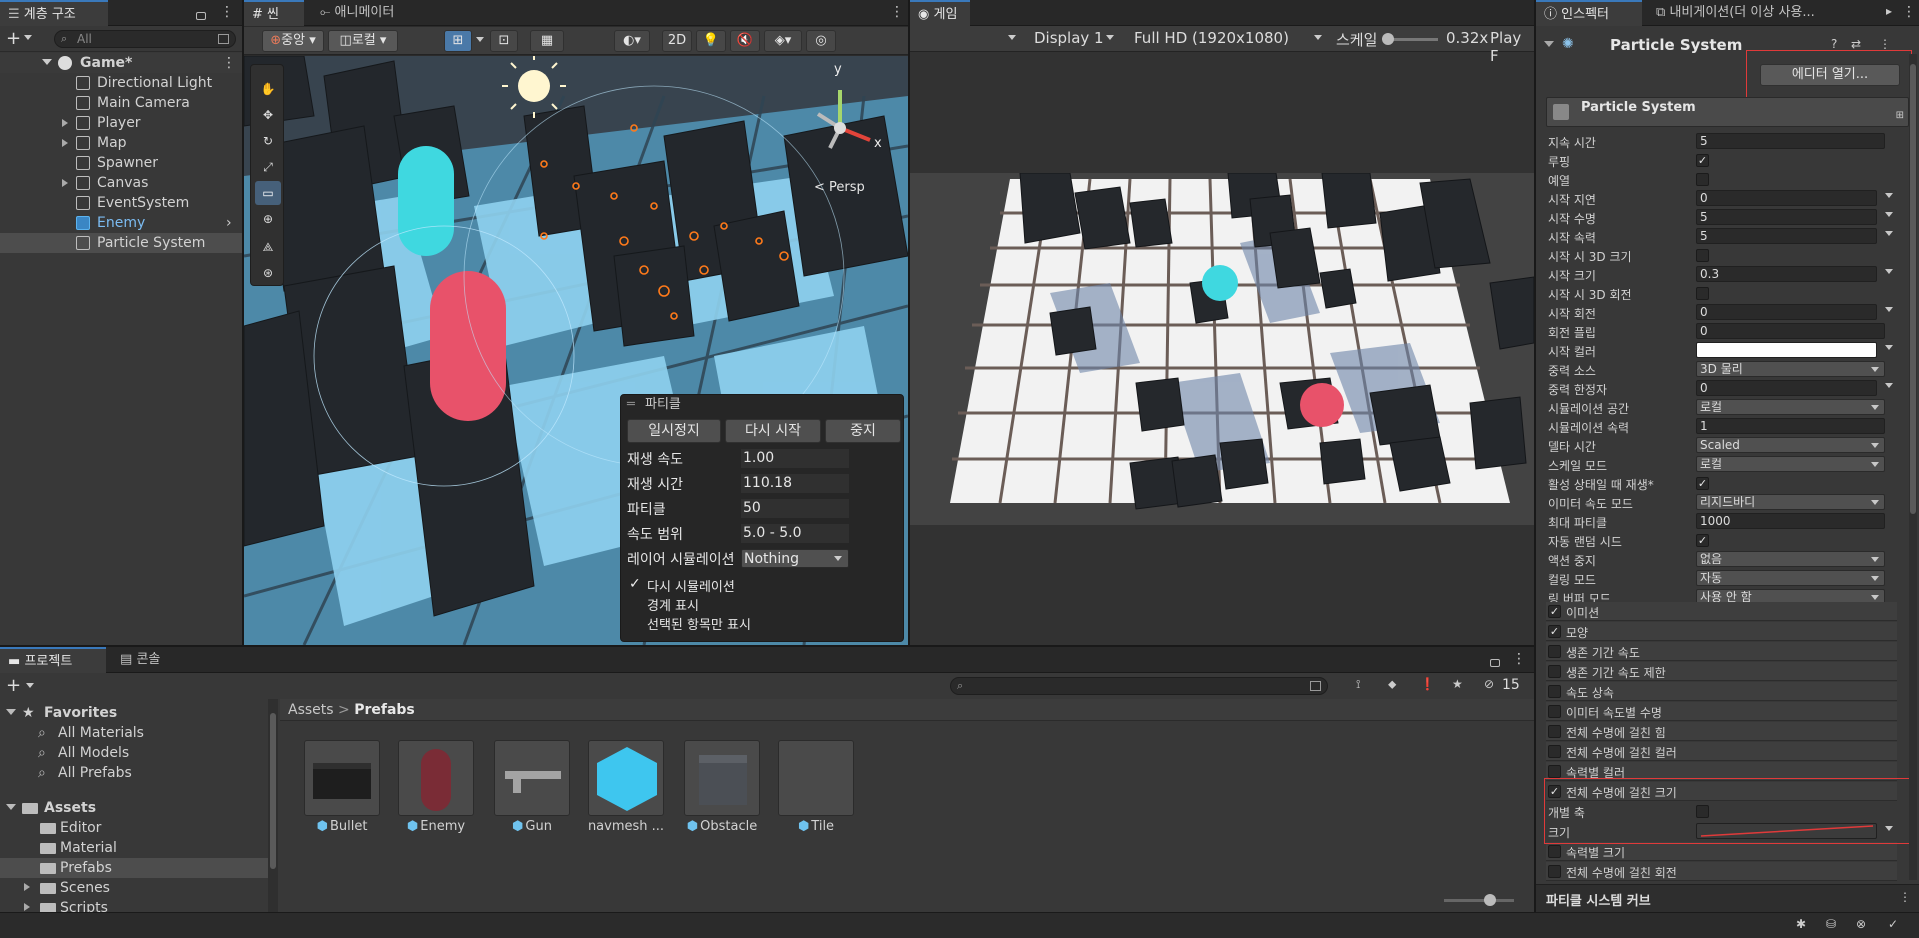 This screenshot has width=1919, height=938. Describe the element at coordinates (763, 623) in the screenshot. I see `overlay-check-row: 선택된 항목만 표시` at that location.